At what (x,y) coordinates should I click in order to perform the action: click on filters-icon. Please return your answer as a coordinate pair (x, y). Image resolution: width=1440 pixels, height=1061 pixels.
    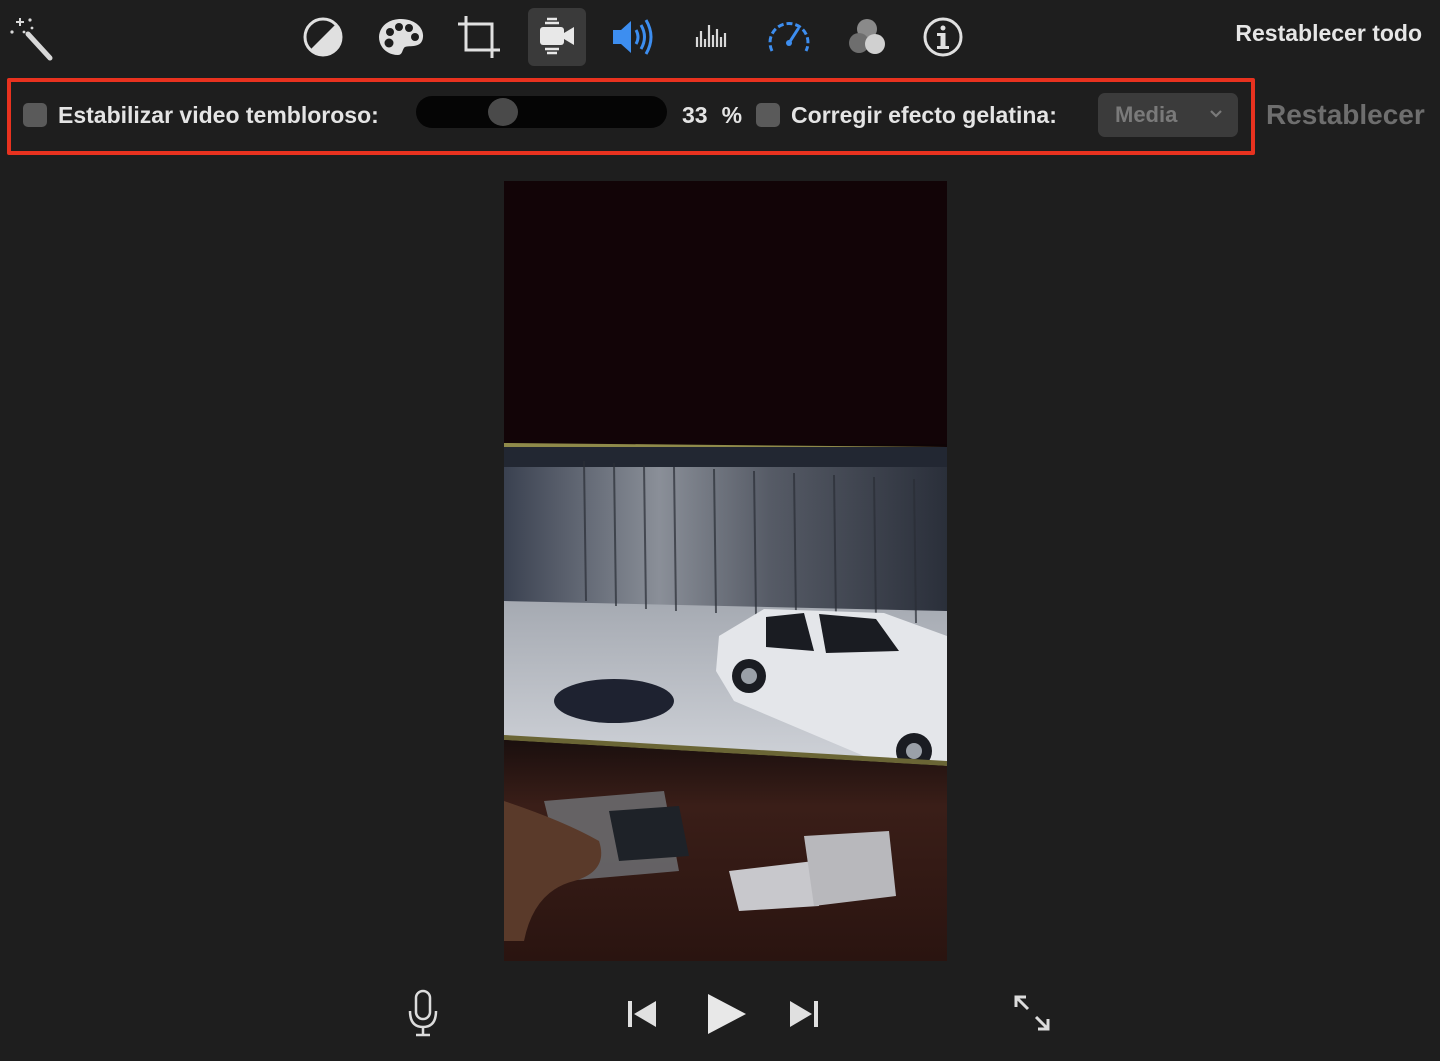
    Looking at the image, I should click on (867, 37).